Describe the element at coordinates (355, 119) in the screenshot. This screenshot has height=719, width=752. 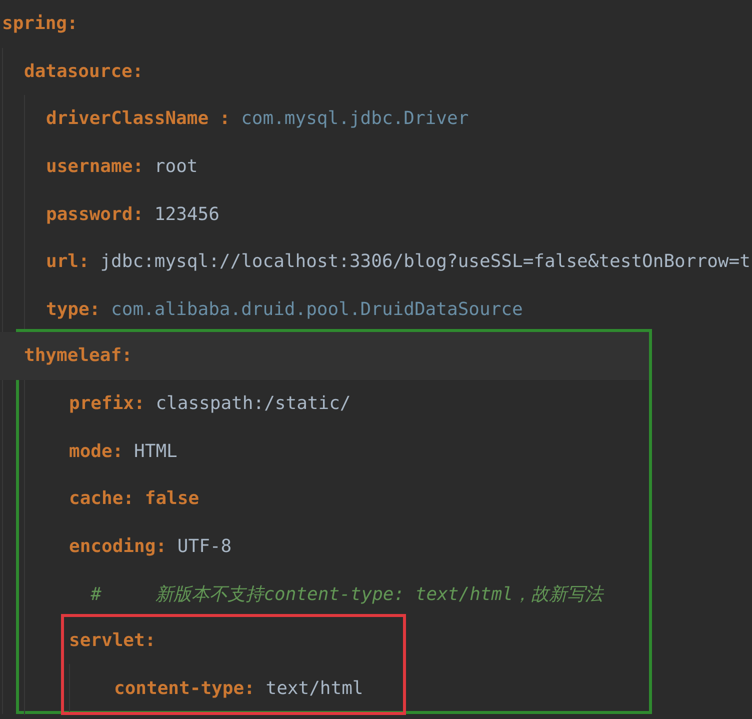
I see `yaml-value: com.mysql.jdbc.Driver` at that location.